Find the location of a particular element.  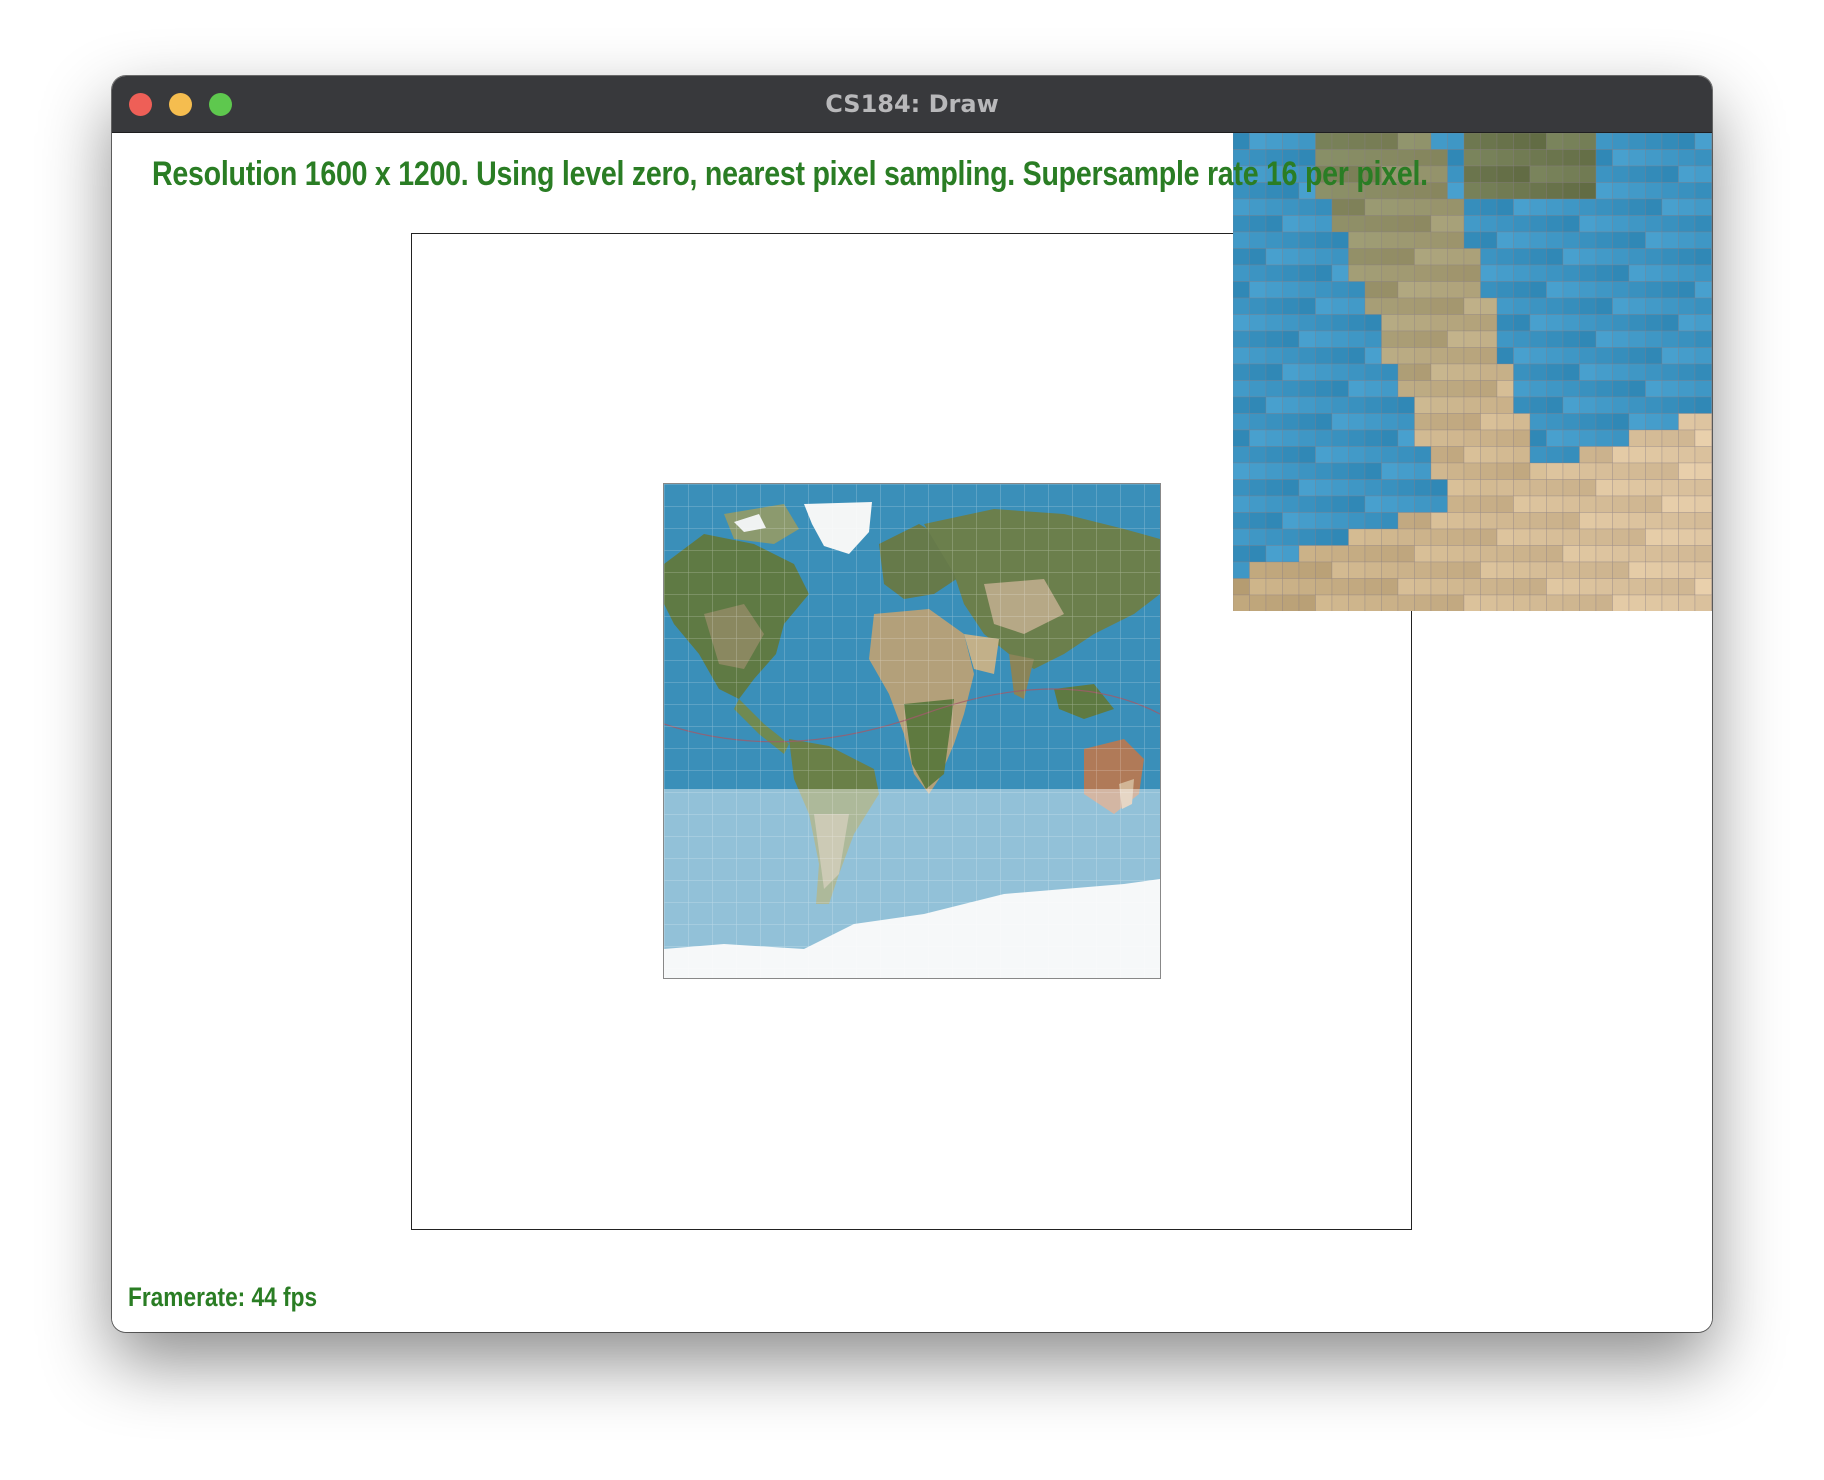

window-title: CS184: Draw is located at coordinates (912, 104).